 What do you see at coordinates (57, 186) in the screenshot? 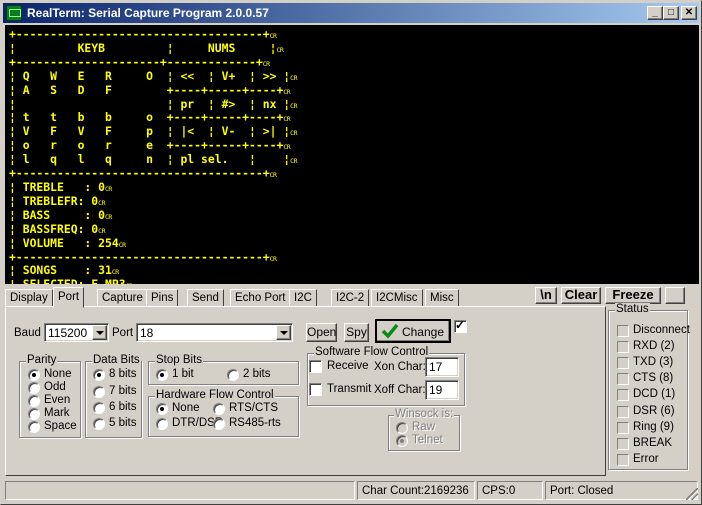
I see `terminal-line-text: ¦ TREBLE : 0` at bounding box center [57, 186].